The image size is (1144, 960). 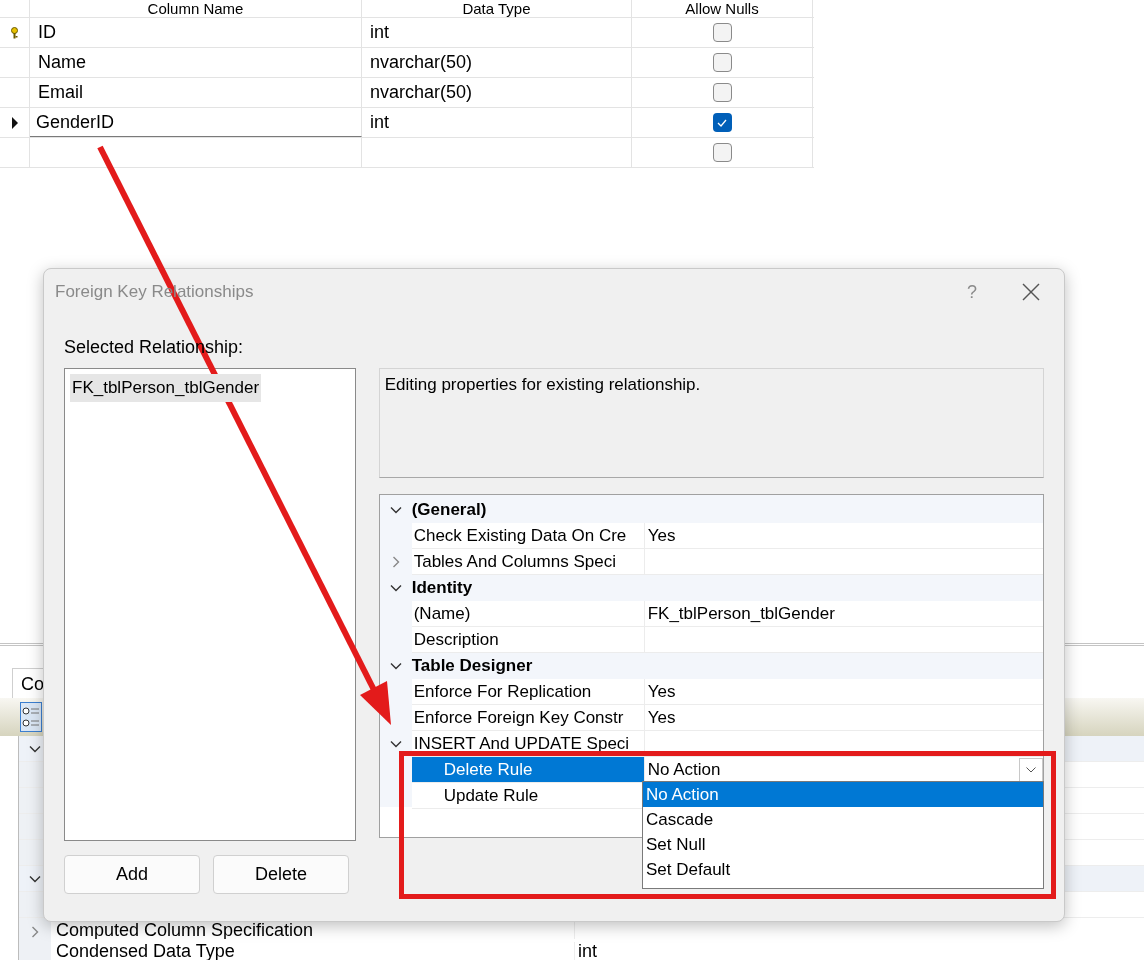 I want to click on dropdown-option: Set Default, so click(x=843, y=869).